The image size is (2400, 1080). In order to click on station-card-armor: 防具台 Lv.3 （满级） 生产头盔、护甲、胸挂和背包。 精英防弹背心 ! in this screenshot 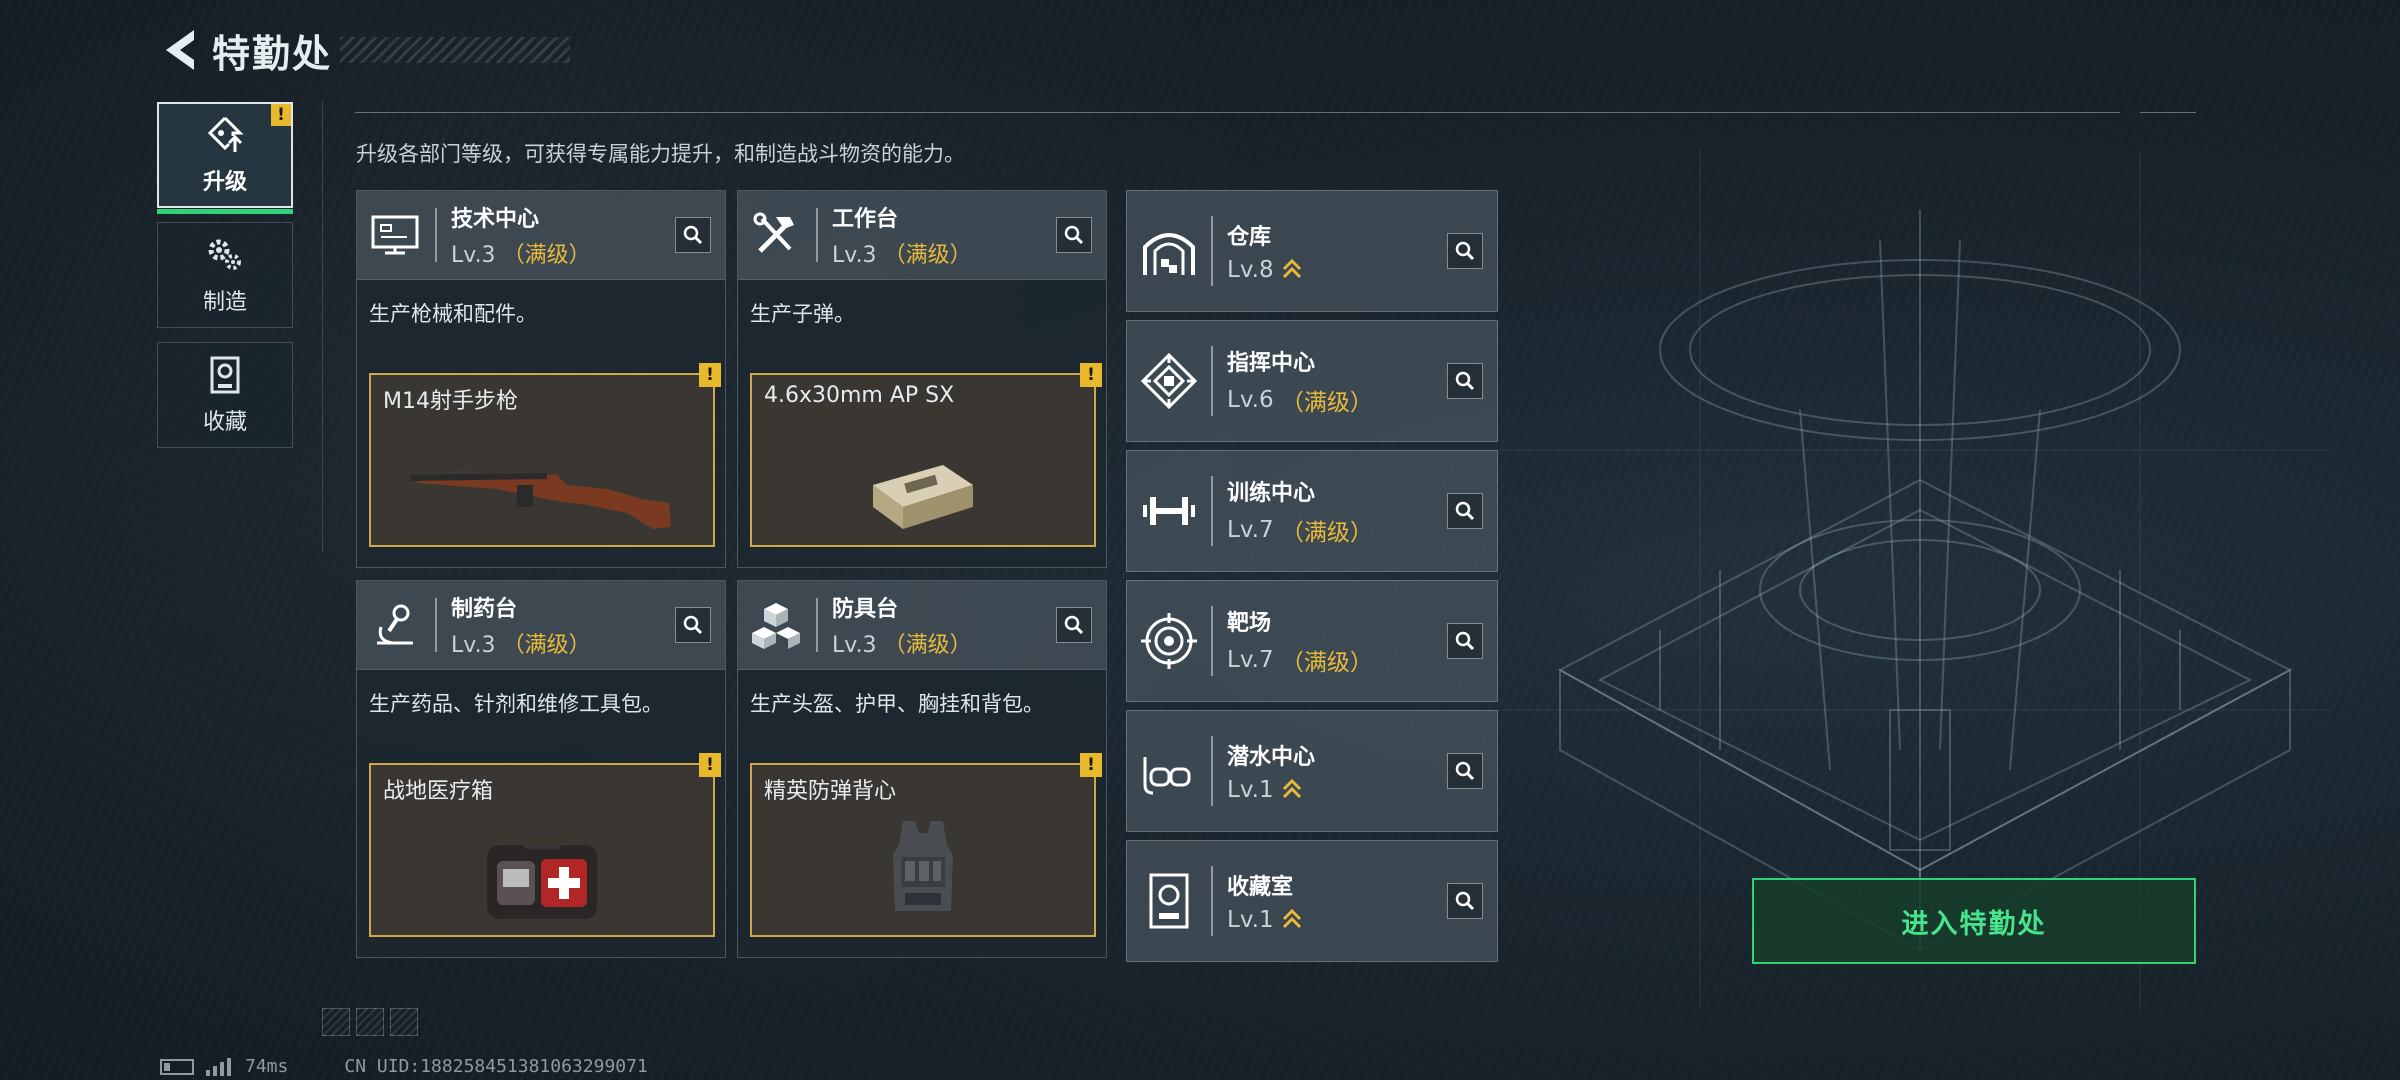, I will do `click(922, 769)`.